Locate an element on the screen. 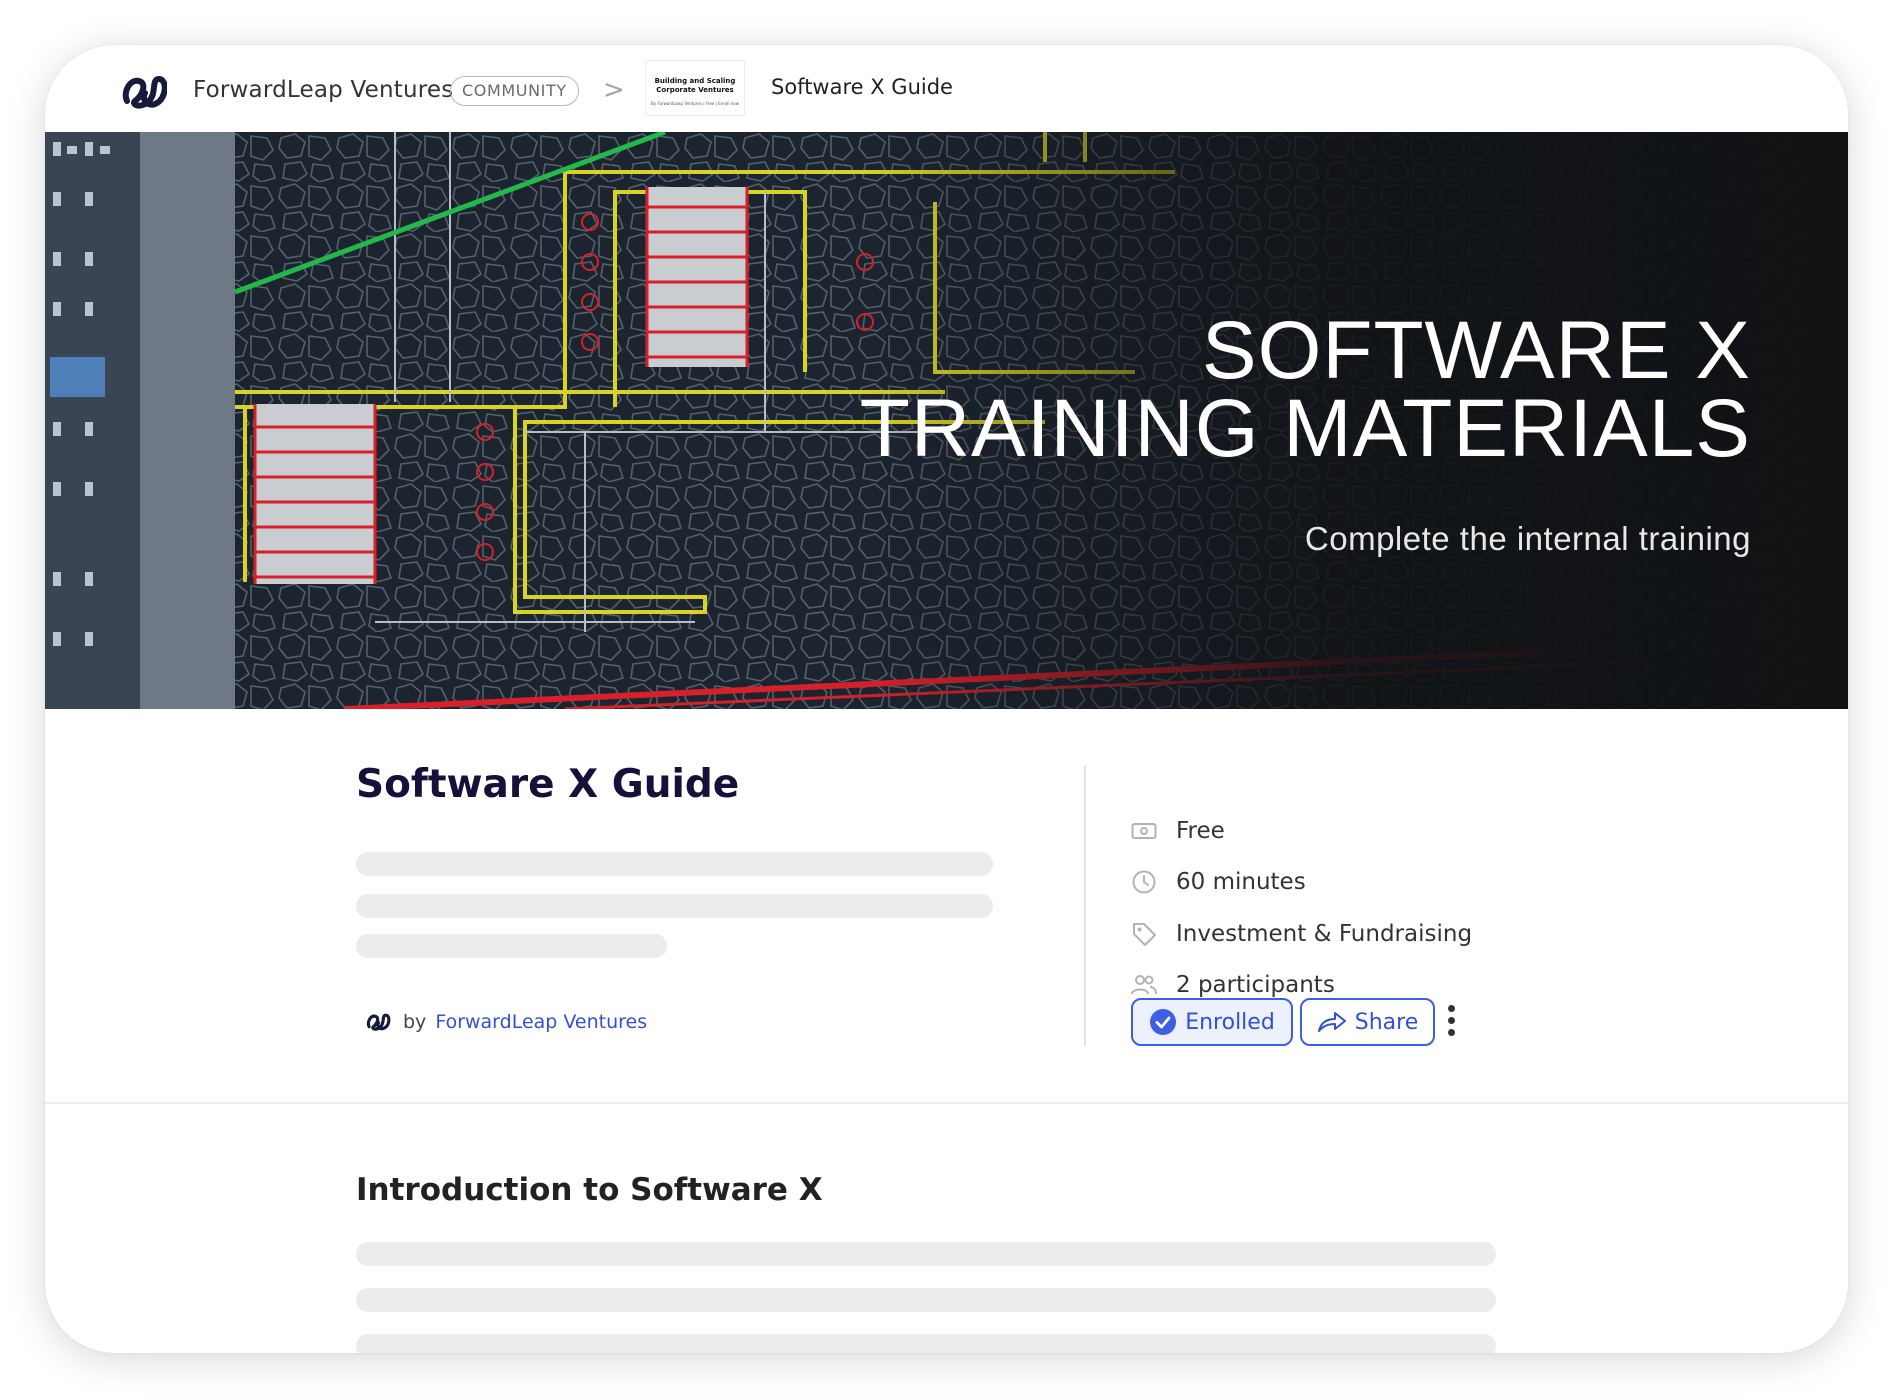  kebab-menu-icon is located at coordinates (1451, 1023).